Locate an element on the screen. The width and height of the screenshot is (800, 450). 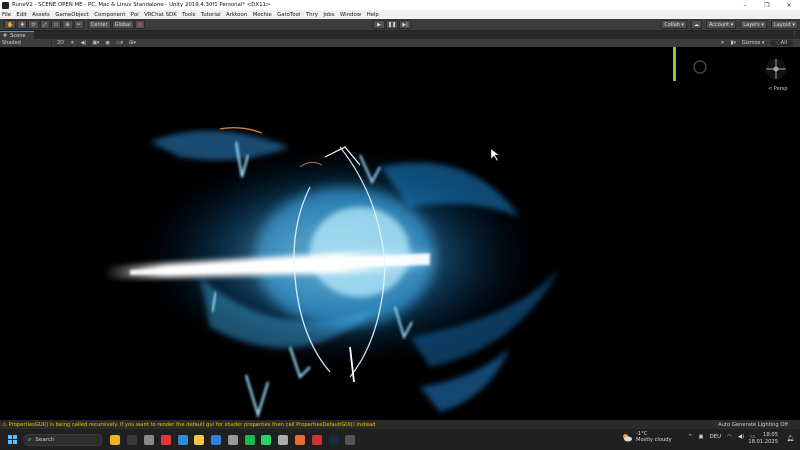
scene-tab-label: Scene is located at coordinates (18, 35).